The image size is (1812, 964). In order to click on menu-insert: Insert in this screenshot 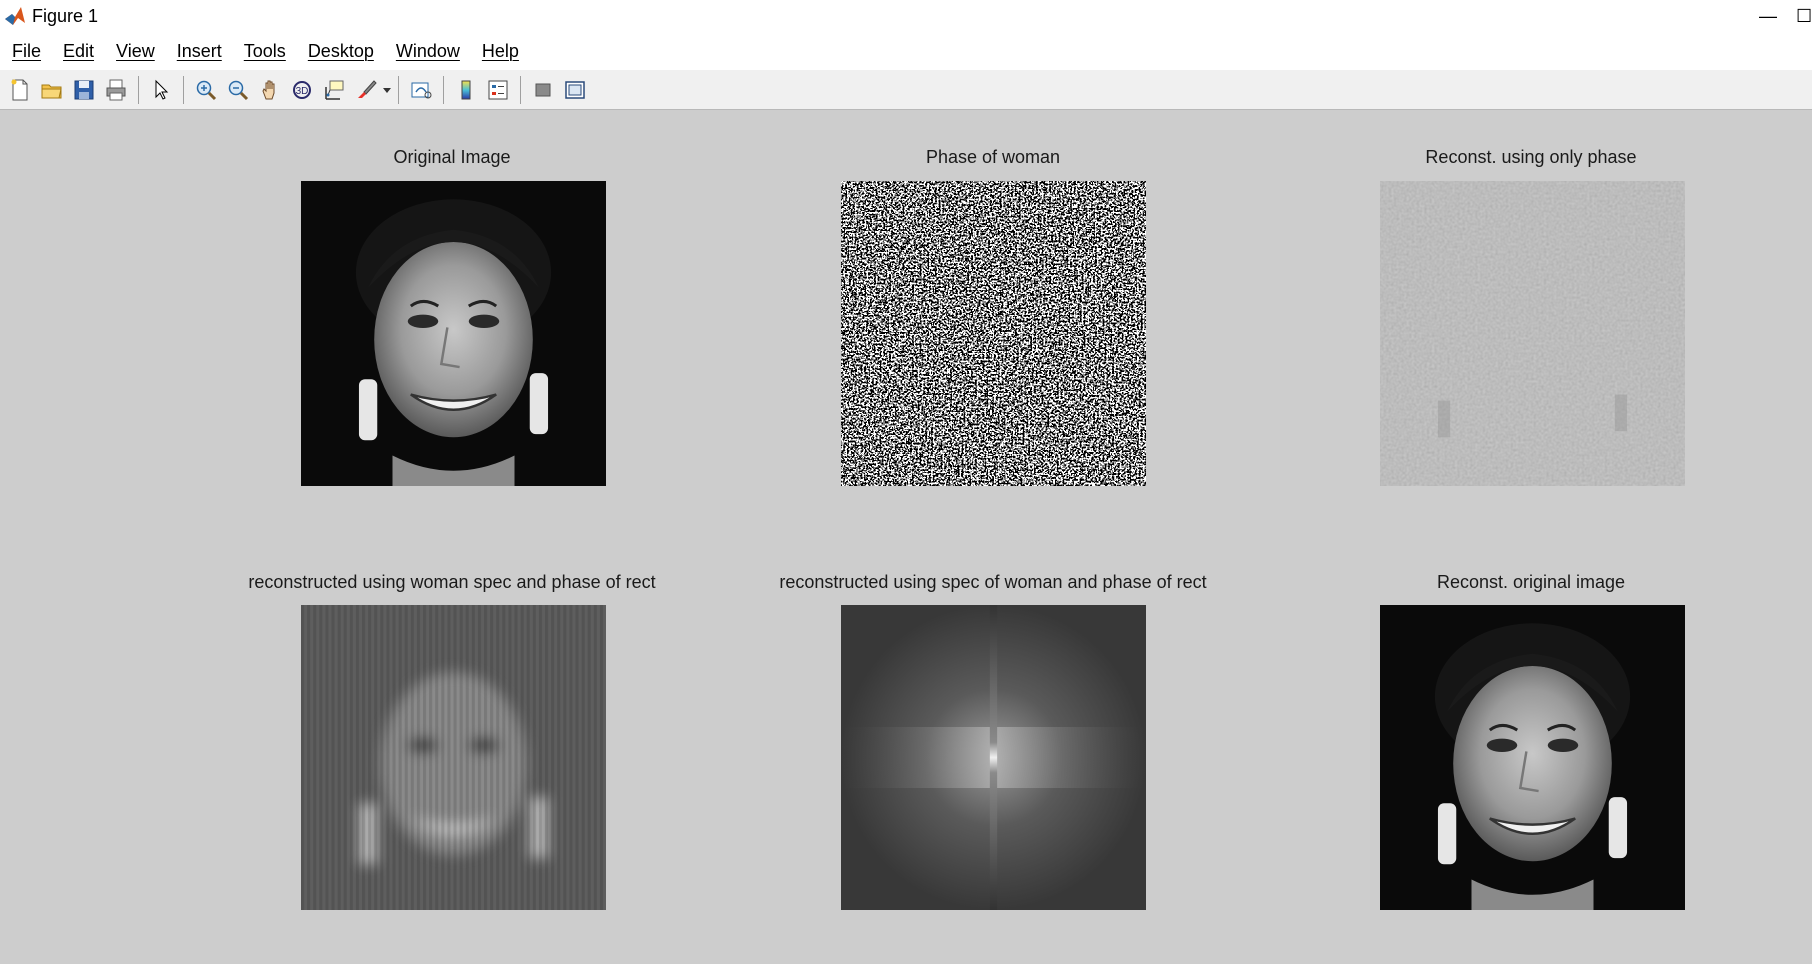, I will do `click(199, 51)`.